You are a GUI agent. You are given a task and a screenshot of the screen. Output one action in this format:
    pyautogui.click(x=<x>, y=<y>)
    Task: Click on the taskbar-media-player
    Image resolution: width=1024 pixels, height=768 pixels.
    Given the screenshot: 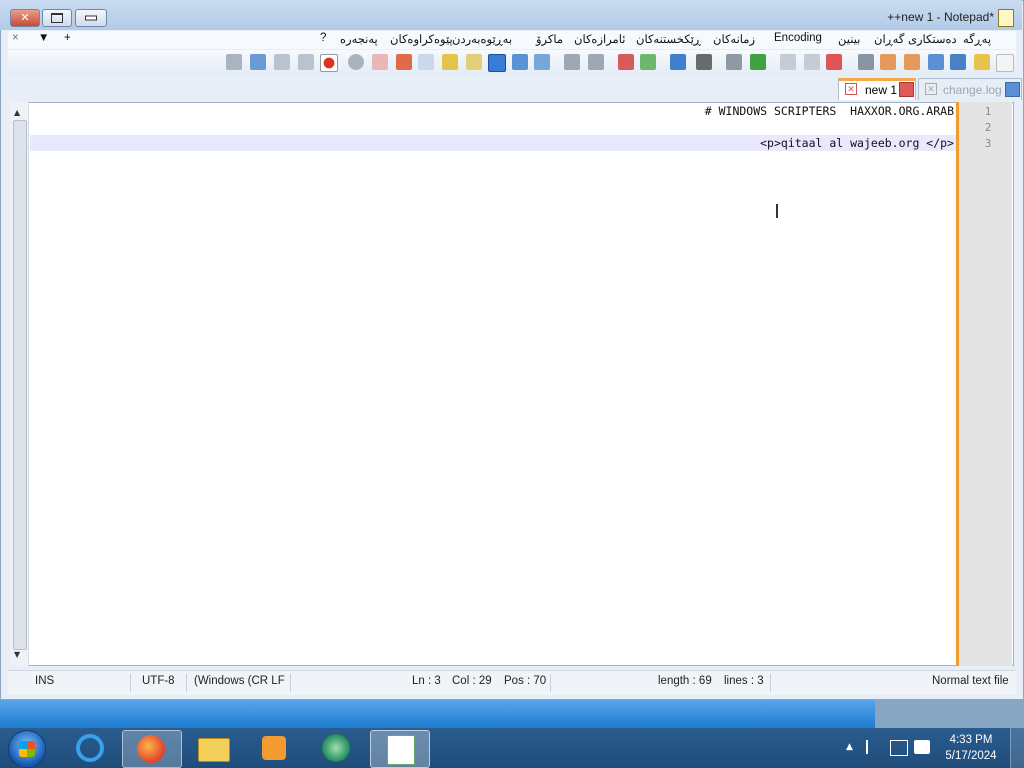 What is the action you would take?
    pyautogui.click(x=275, y=748)
    